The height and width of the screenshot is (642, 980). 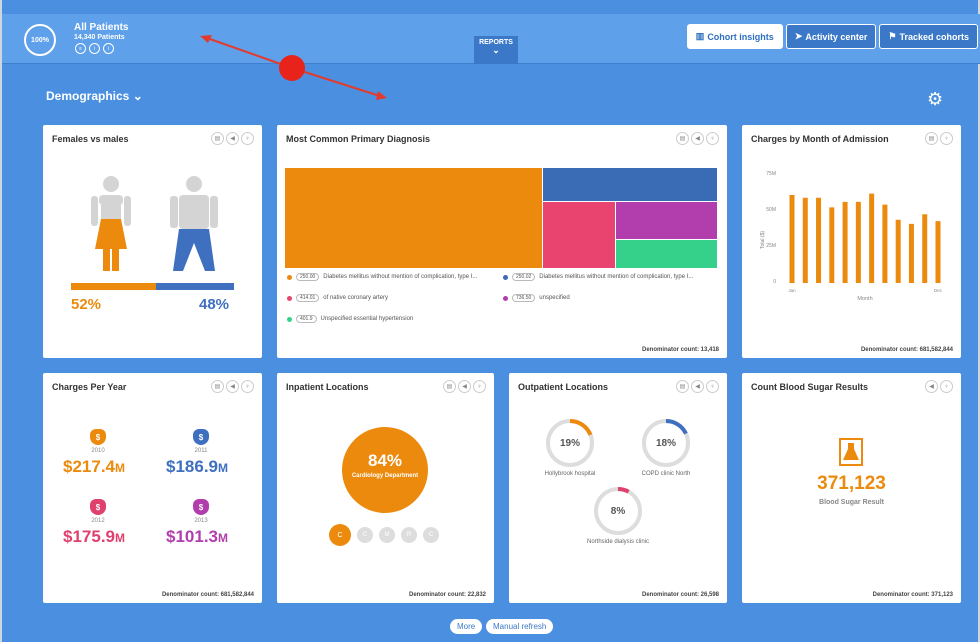 What do you see at coordinates (111, 223) in the screenshot?
I see `female-figure-icon` at bounding box center [111, 223].